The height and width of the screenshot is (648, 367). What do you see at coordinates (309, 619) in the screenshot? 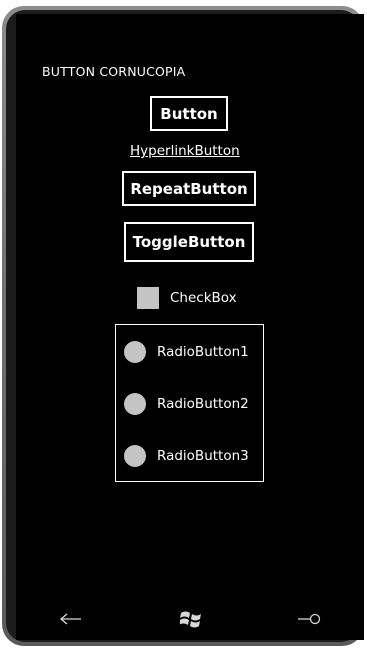
I see `search-icon` at bounding box center [309, 619].